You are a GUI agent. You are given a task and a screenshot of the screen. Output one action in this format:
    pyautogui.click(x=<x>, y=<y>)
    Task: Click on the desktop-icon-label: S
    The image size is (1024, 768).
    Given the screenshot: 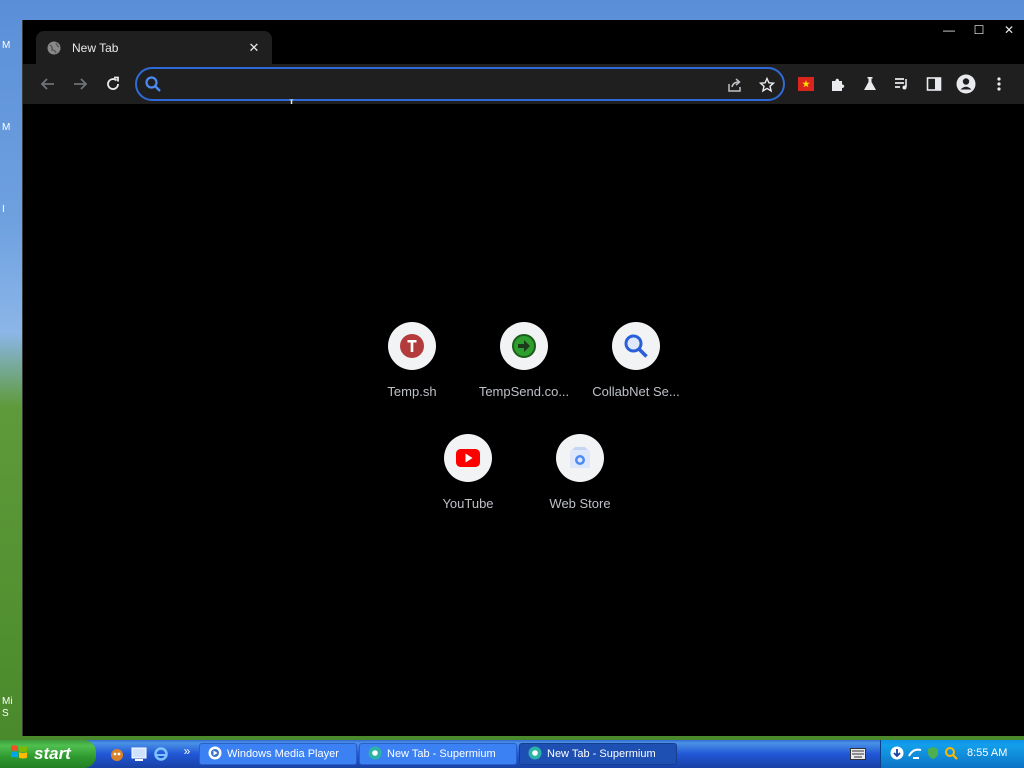 What is the action you would take?
    pyautogui.click(x=5, y=713)
    